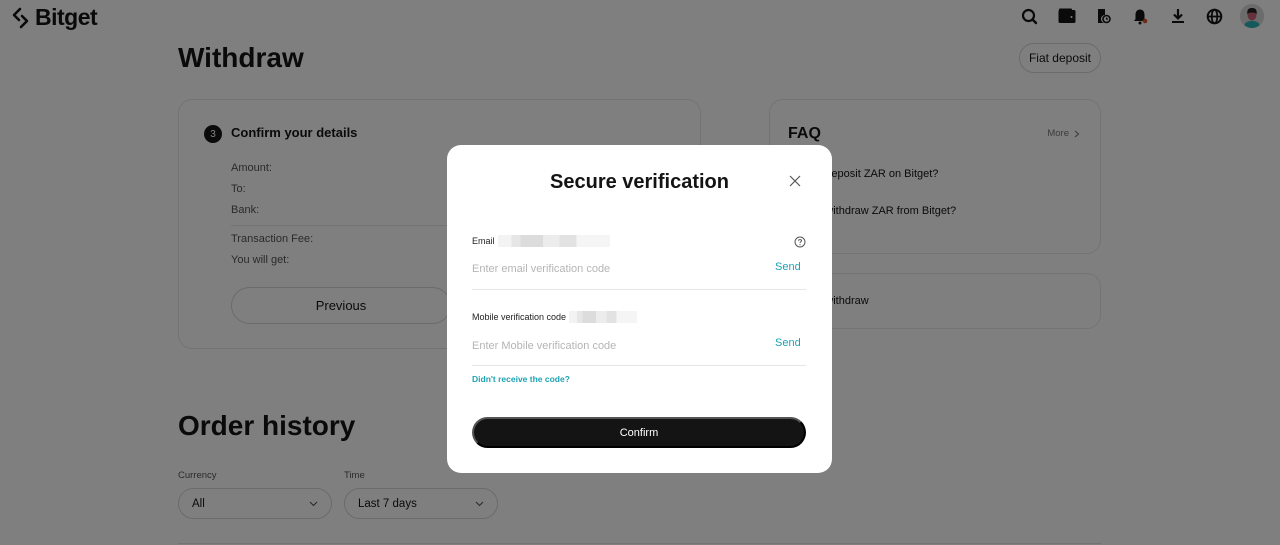 This screenshot has width=1280, height=545. Describe the element at coordinates (521, 379) in the screenshot. I see `didnt-receive-code-link: Didn't receive the code?` at that location.